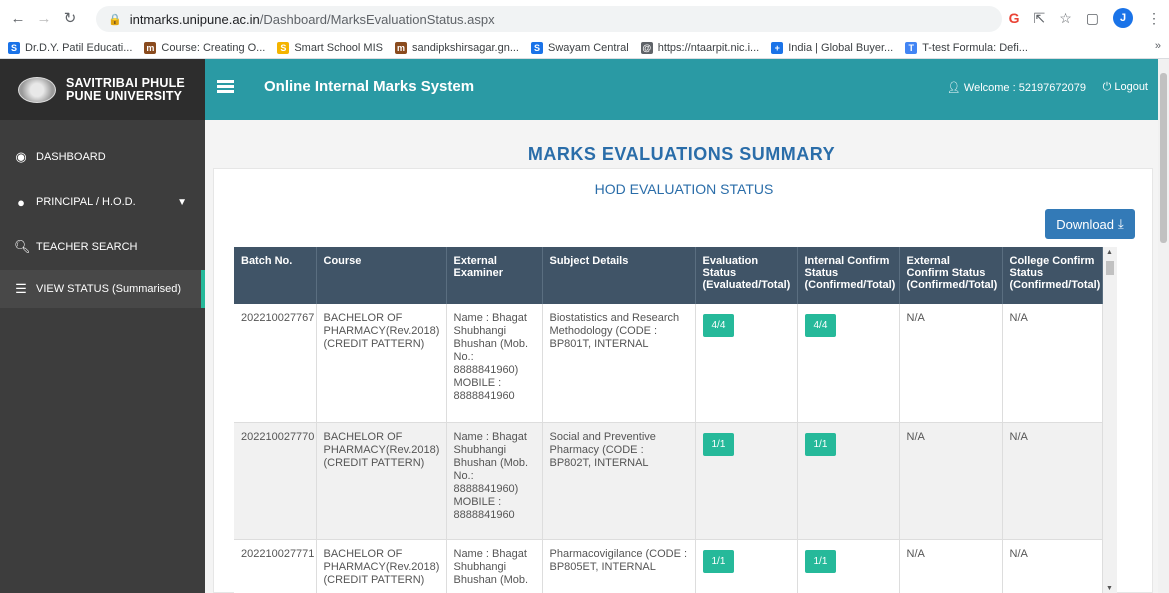  What do you see at coordinates (109, 289) in the screenshot?
I see `sidebar-item-label: VIEW STATUS (Summarised)` at bounding box center [109, 289].